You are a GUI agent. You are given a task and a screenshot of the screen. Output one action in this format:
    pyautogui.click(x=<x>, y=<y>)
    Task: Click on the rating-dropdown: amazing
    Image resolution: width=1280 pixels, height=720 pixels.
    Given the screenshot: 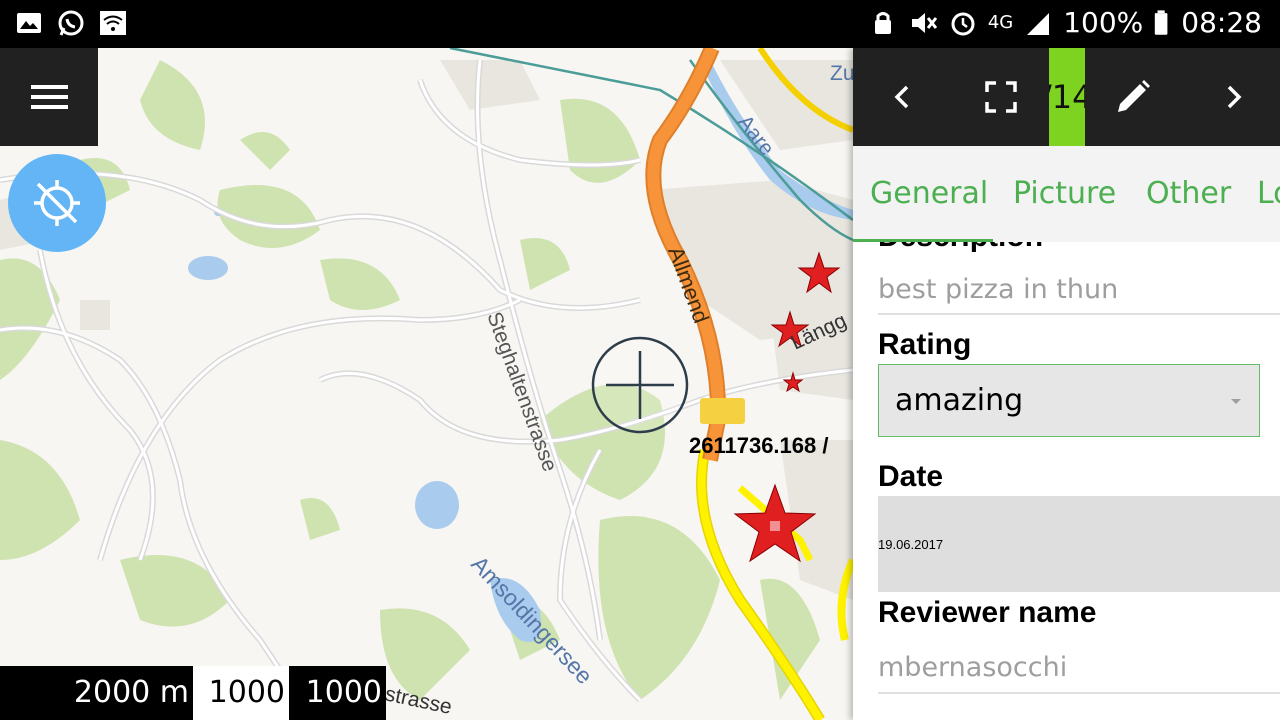 What is the action you would take?
    pyautogui.click(x=1069, y=400)
    